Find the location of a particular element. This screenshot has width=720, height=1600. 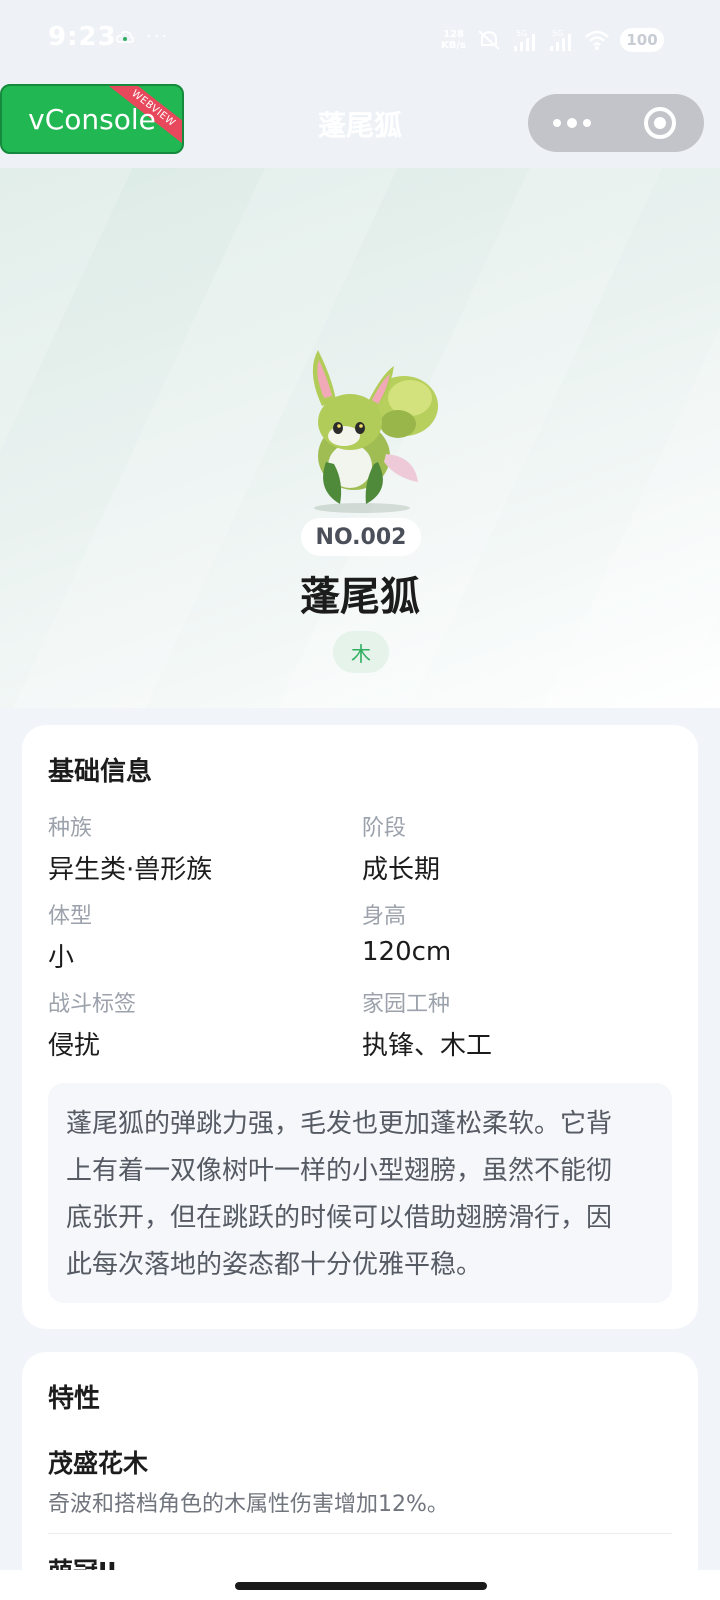

race-label: 种族 is located at coordinates (70, 828).